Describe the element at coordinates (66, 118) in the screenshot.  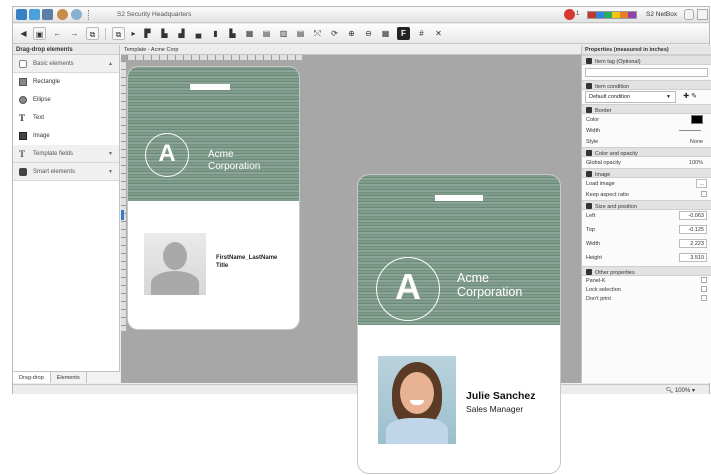
I see `element-text: T Text` at that location.